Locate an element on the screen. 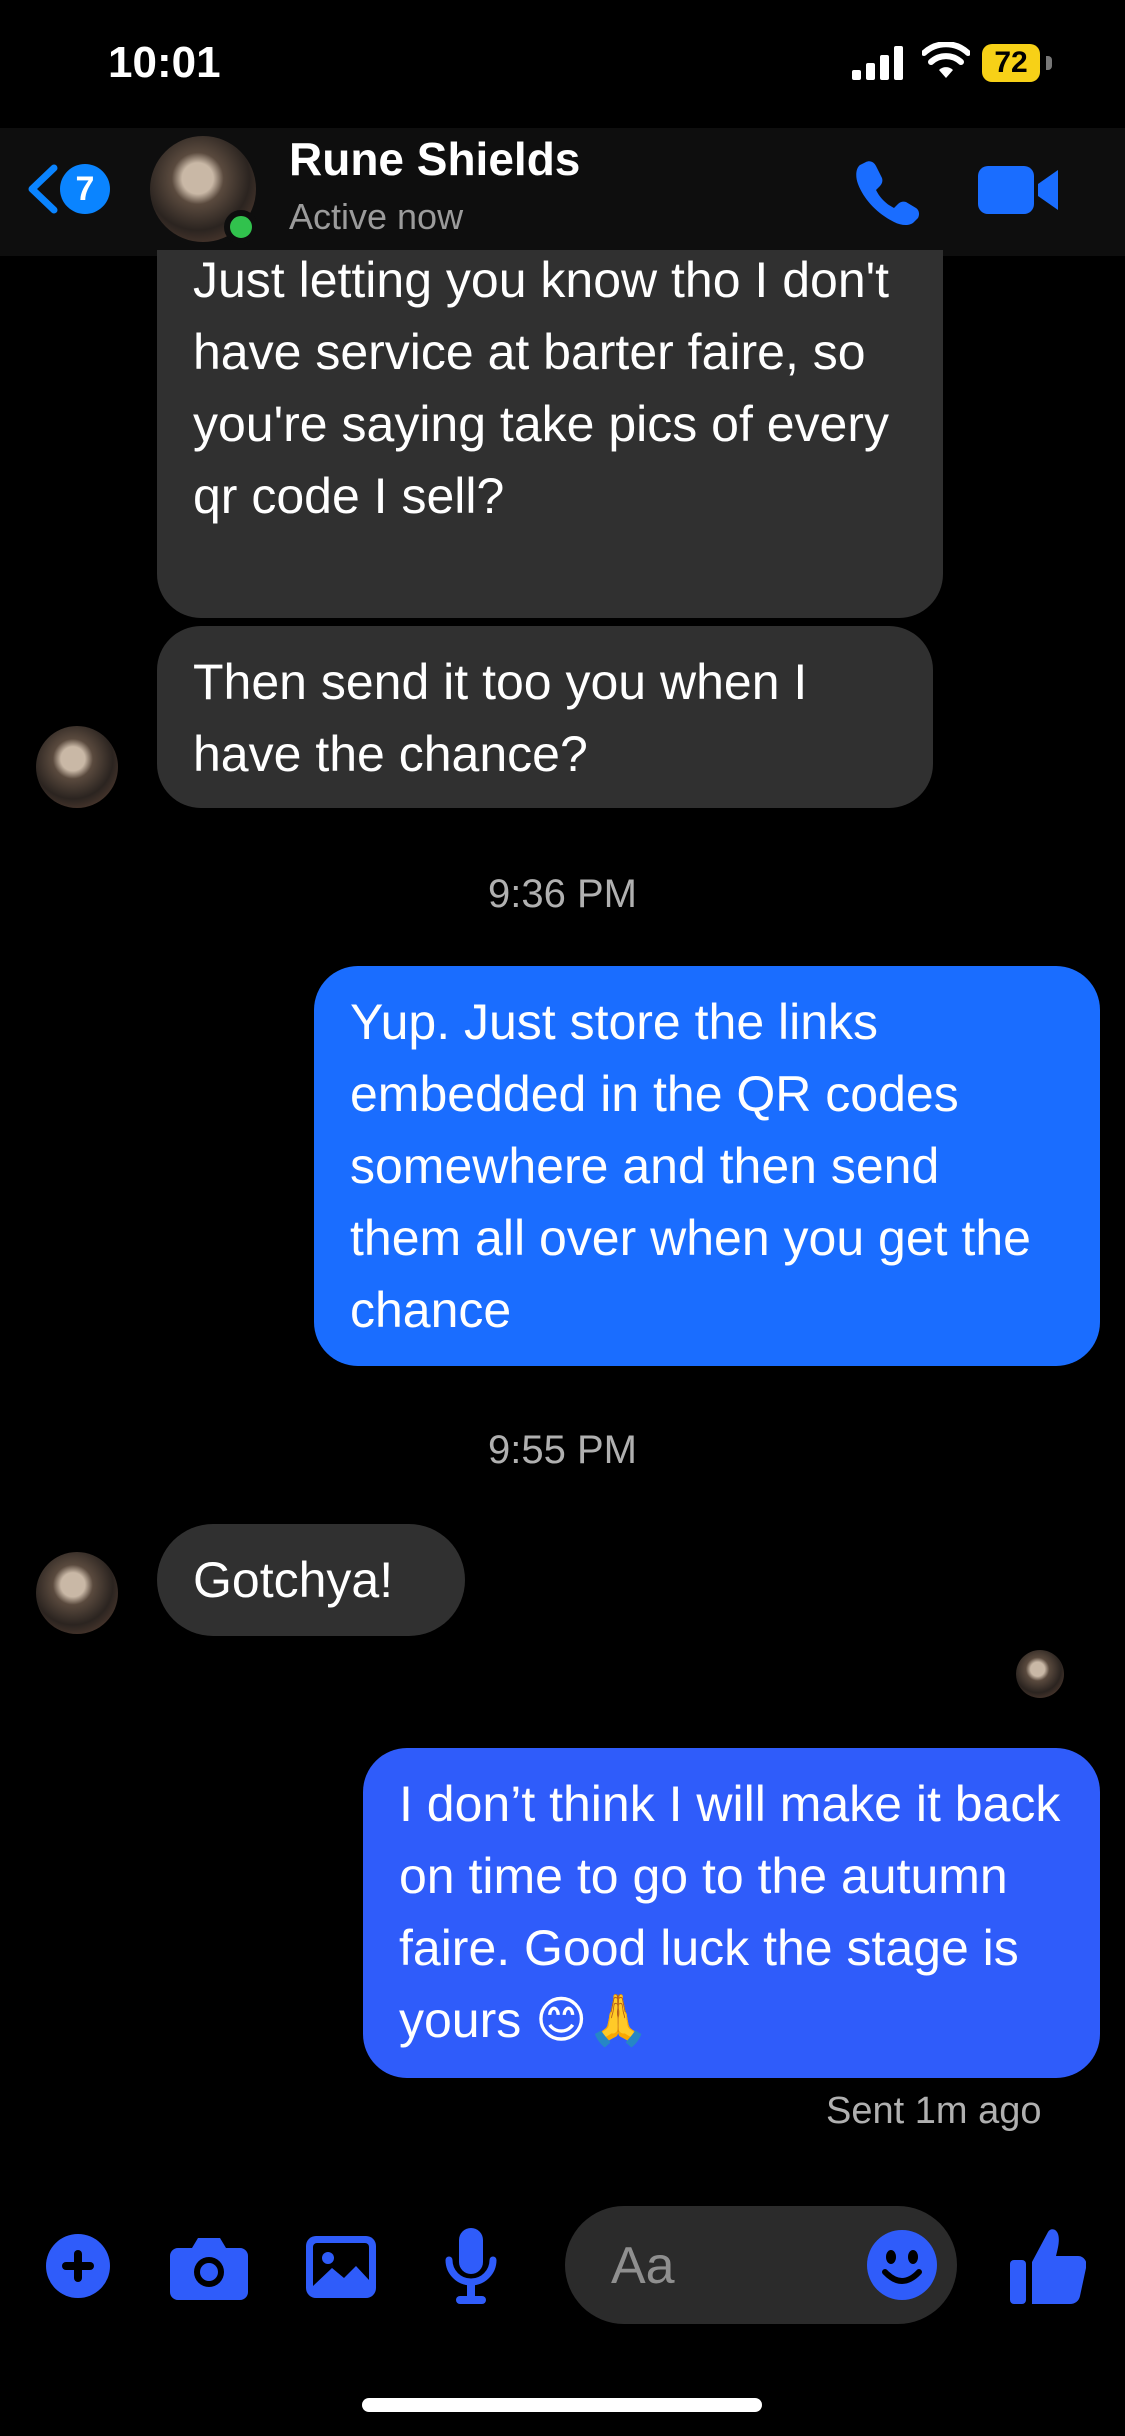 The height and width of the screenshot is (2436, 1125). message-text: Gotchya! is located at coordinates (293, 1580).